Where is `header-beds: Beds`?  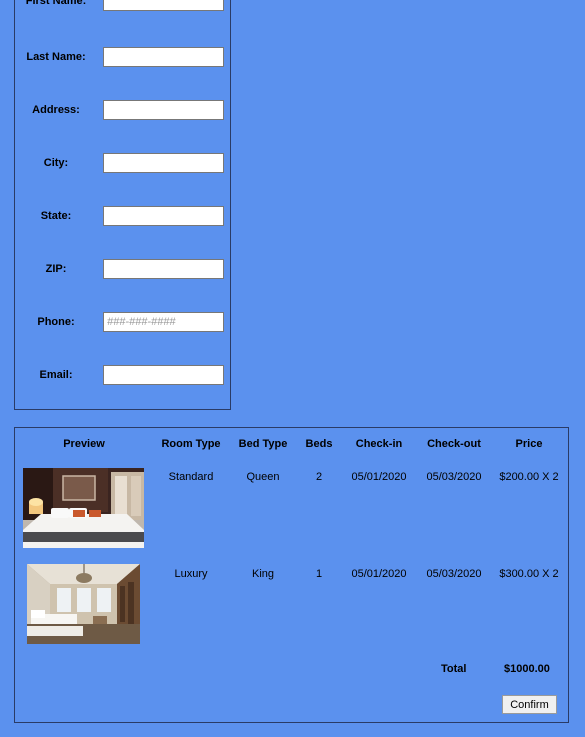 header-beds: Beds is located at coordinates (319, 444).